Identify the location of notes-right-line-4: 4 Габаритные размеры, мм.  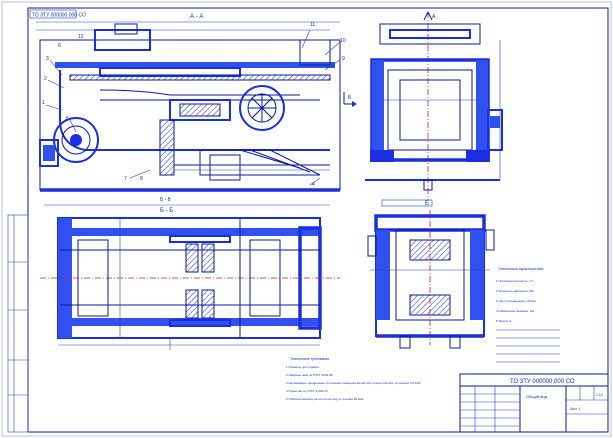
(515, 311).